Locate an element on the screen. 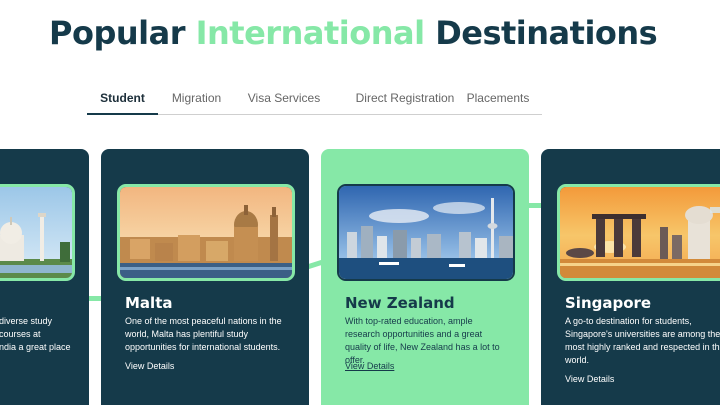 The height and width of the screenshot is (405, 720). view-details-link-singapore: View Details is located at coordinates (589, 379).